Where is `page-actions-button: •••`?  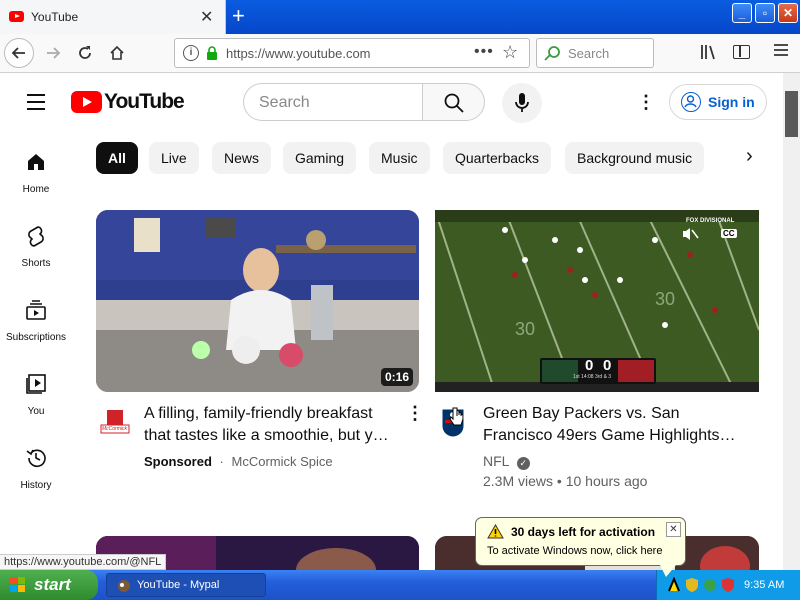 page-actions-button: ••• is located at coordinates (484, 52).